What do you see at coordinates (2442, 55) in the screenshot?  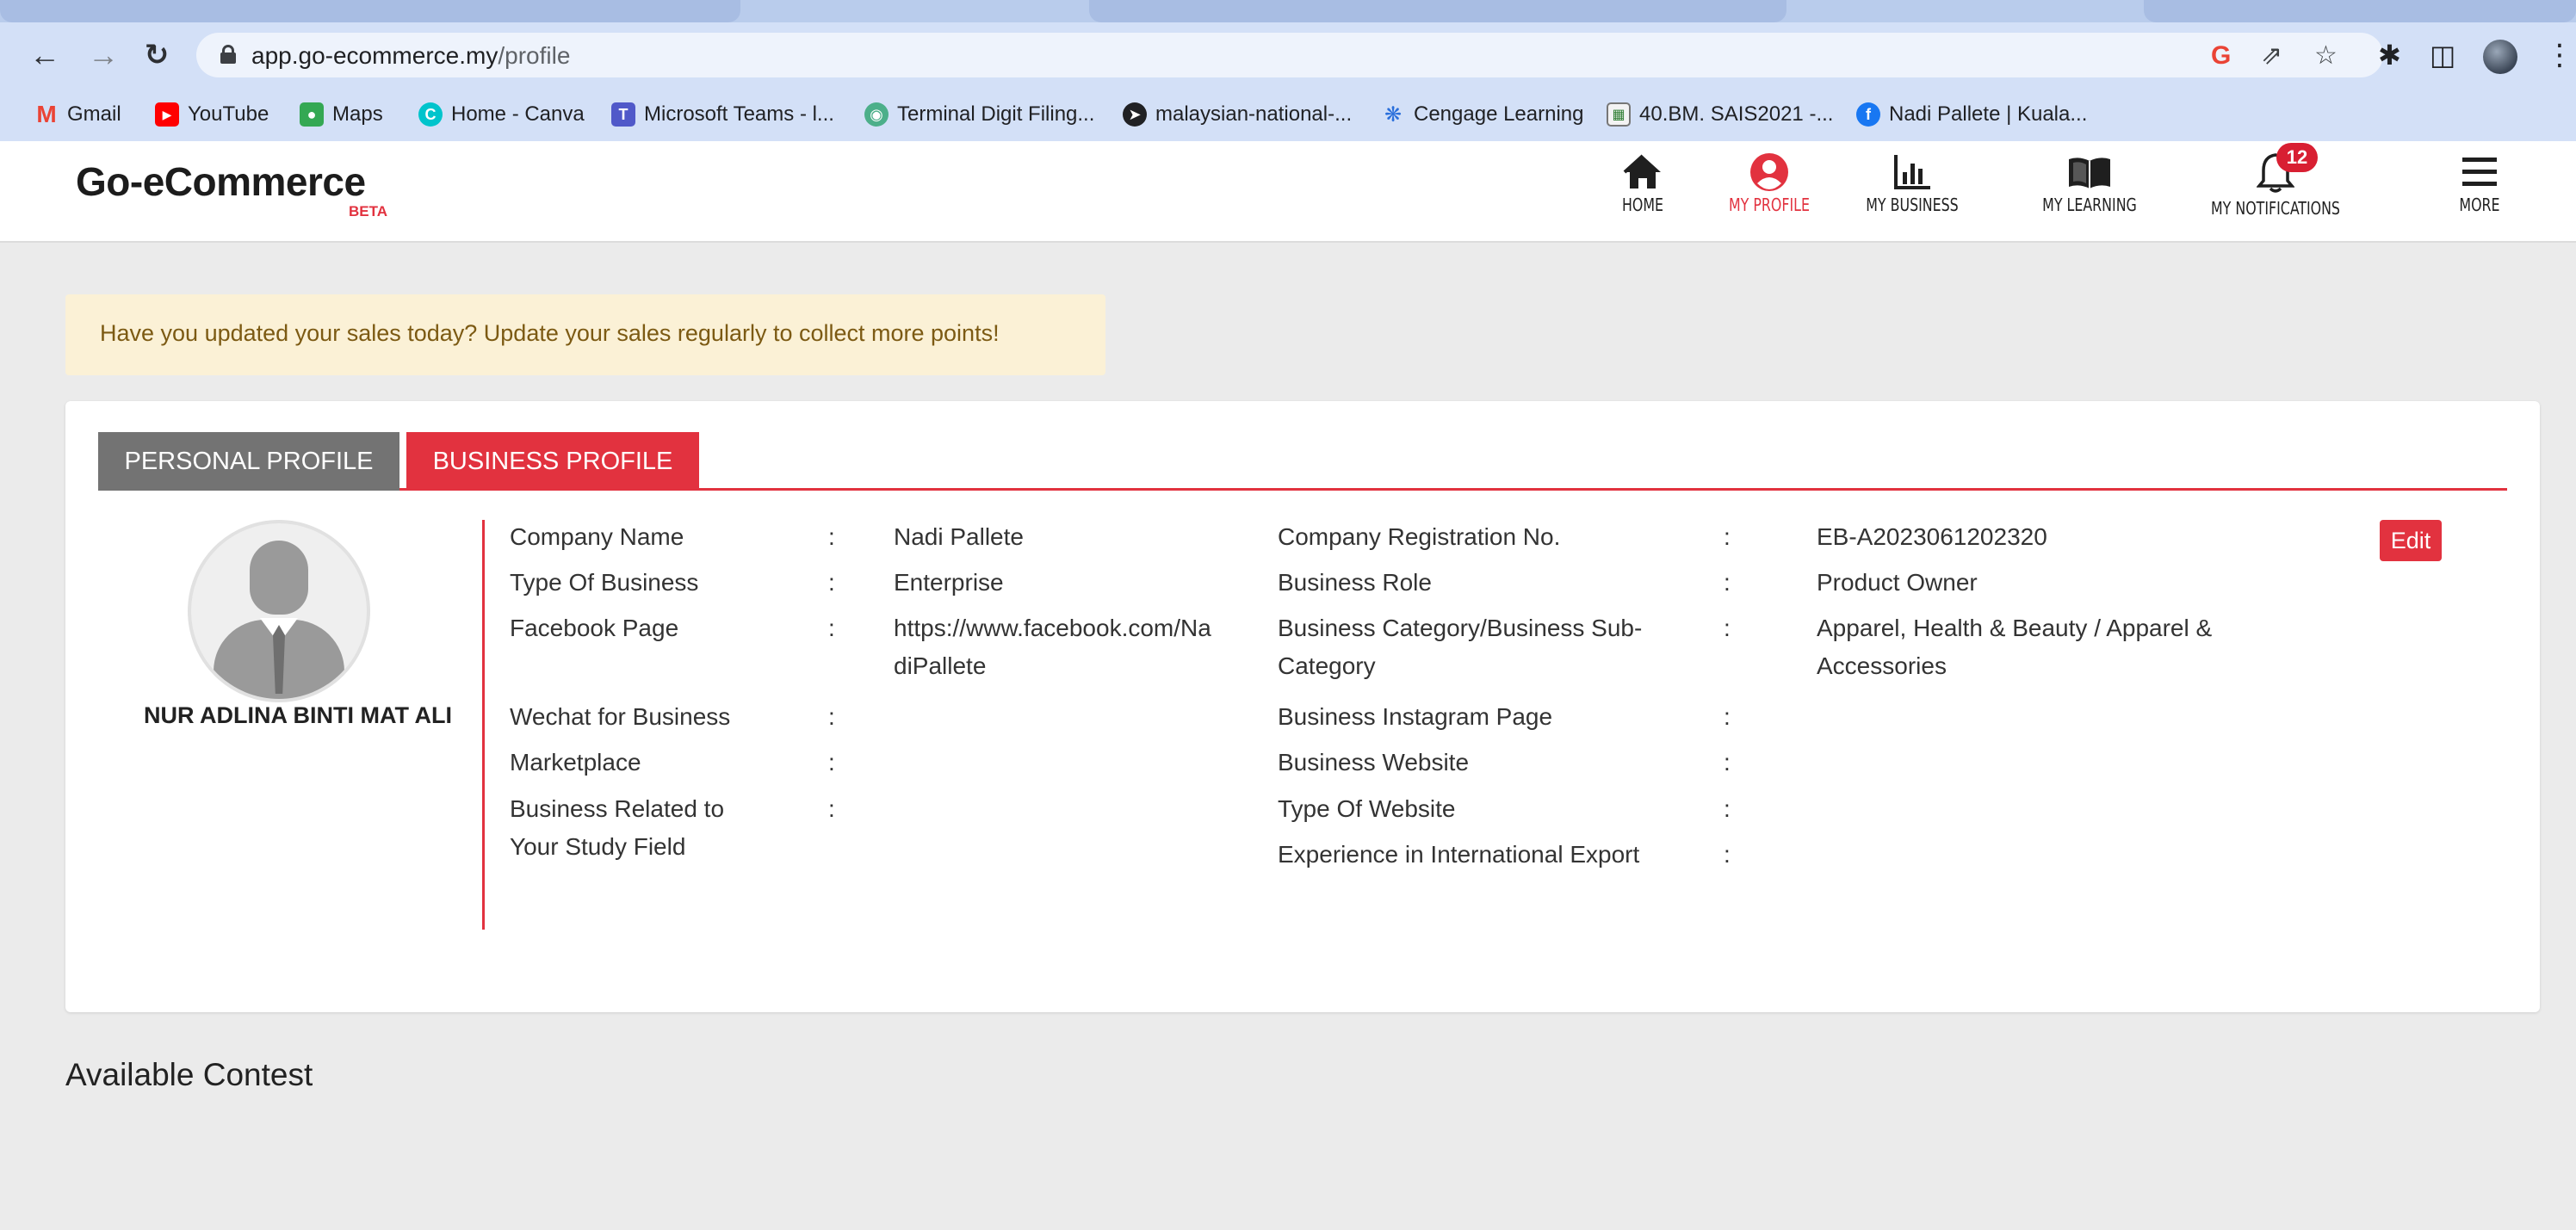 I see `side-panel-icon: ◫` at bounding box center [2442, 55].